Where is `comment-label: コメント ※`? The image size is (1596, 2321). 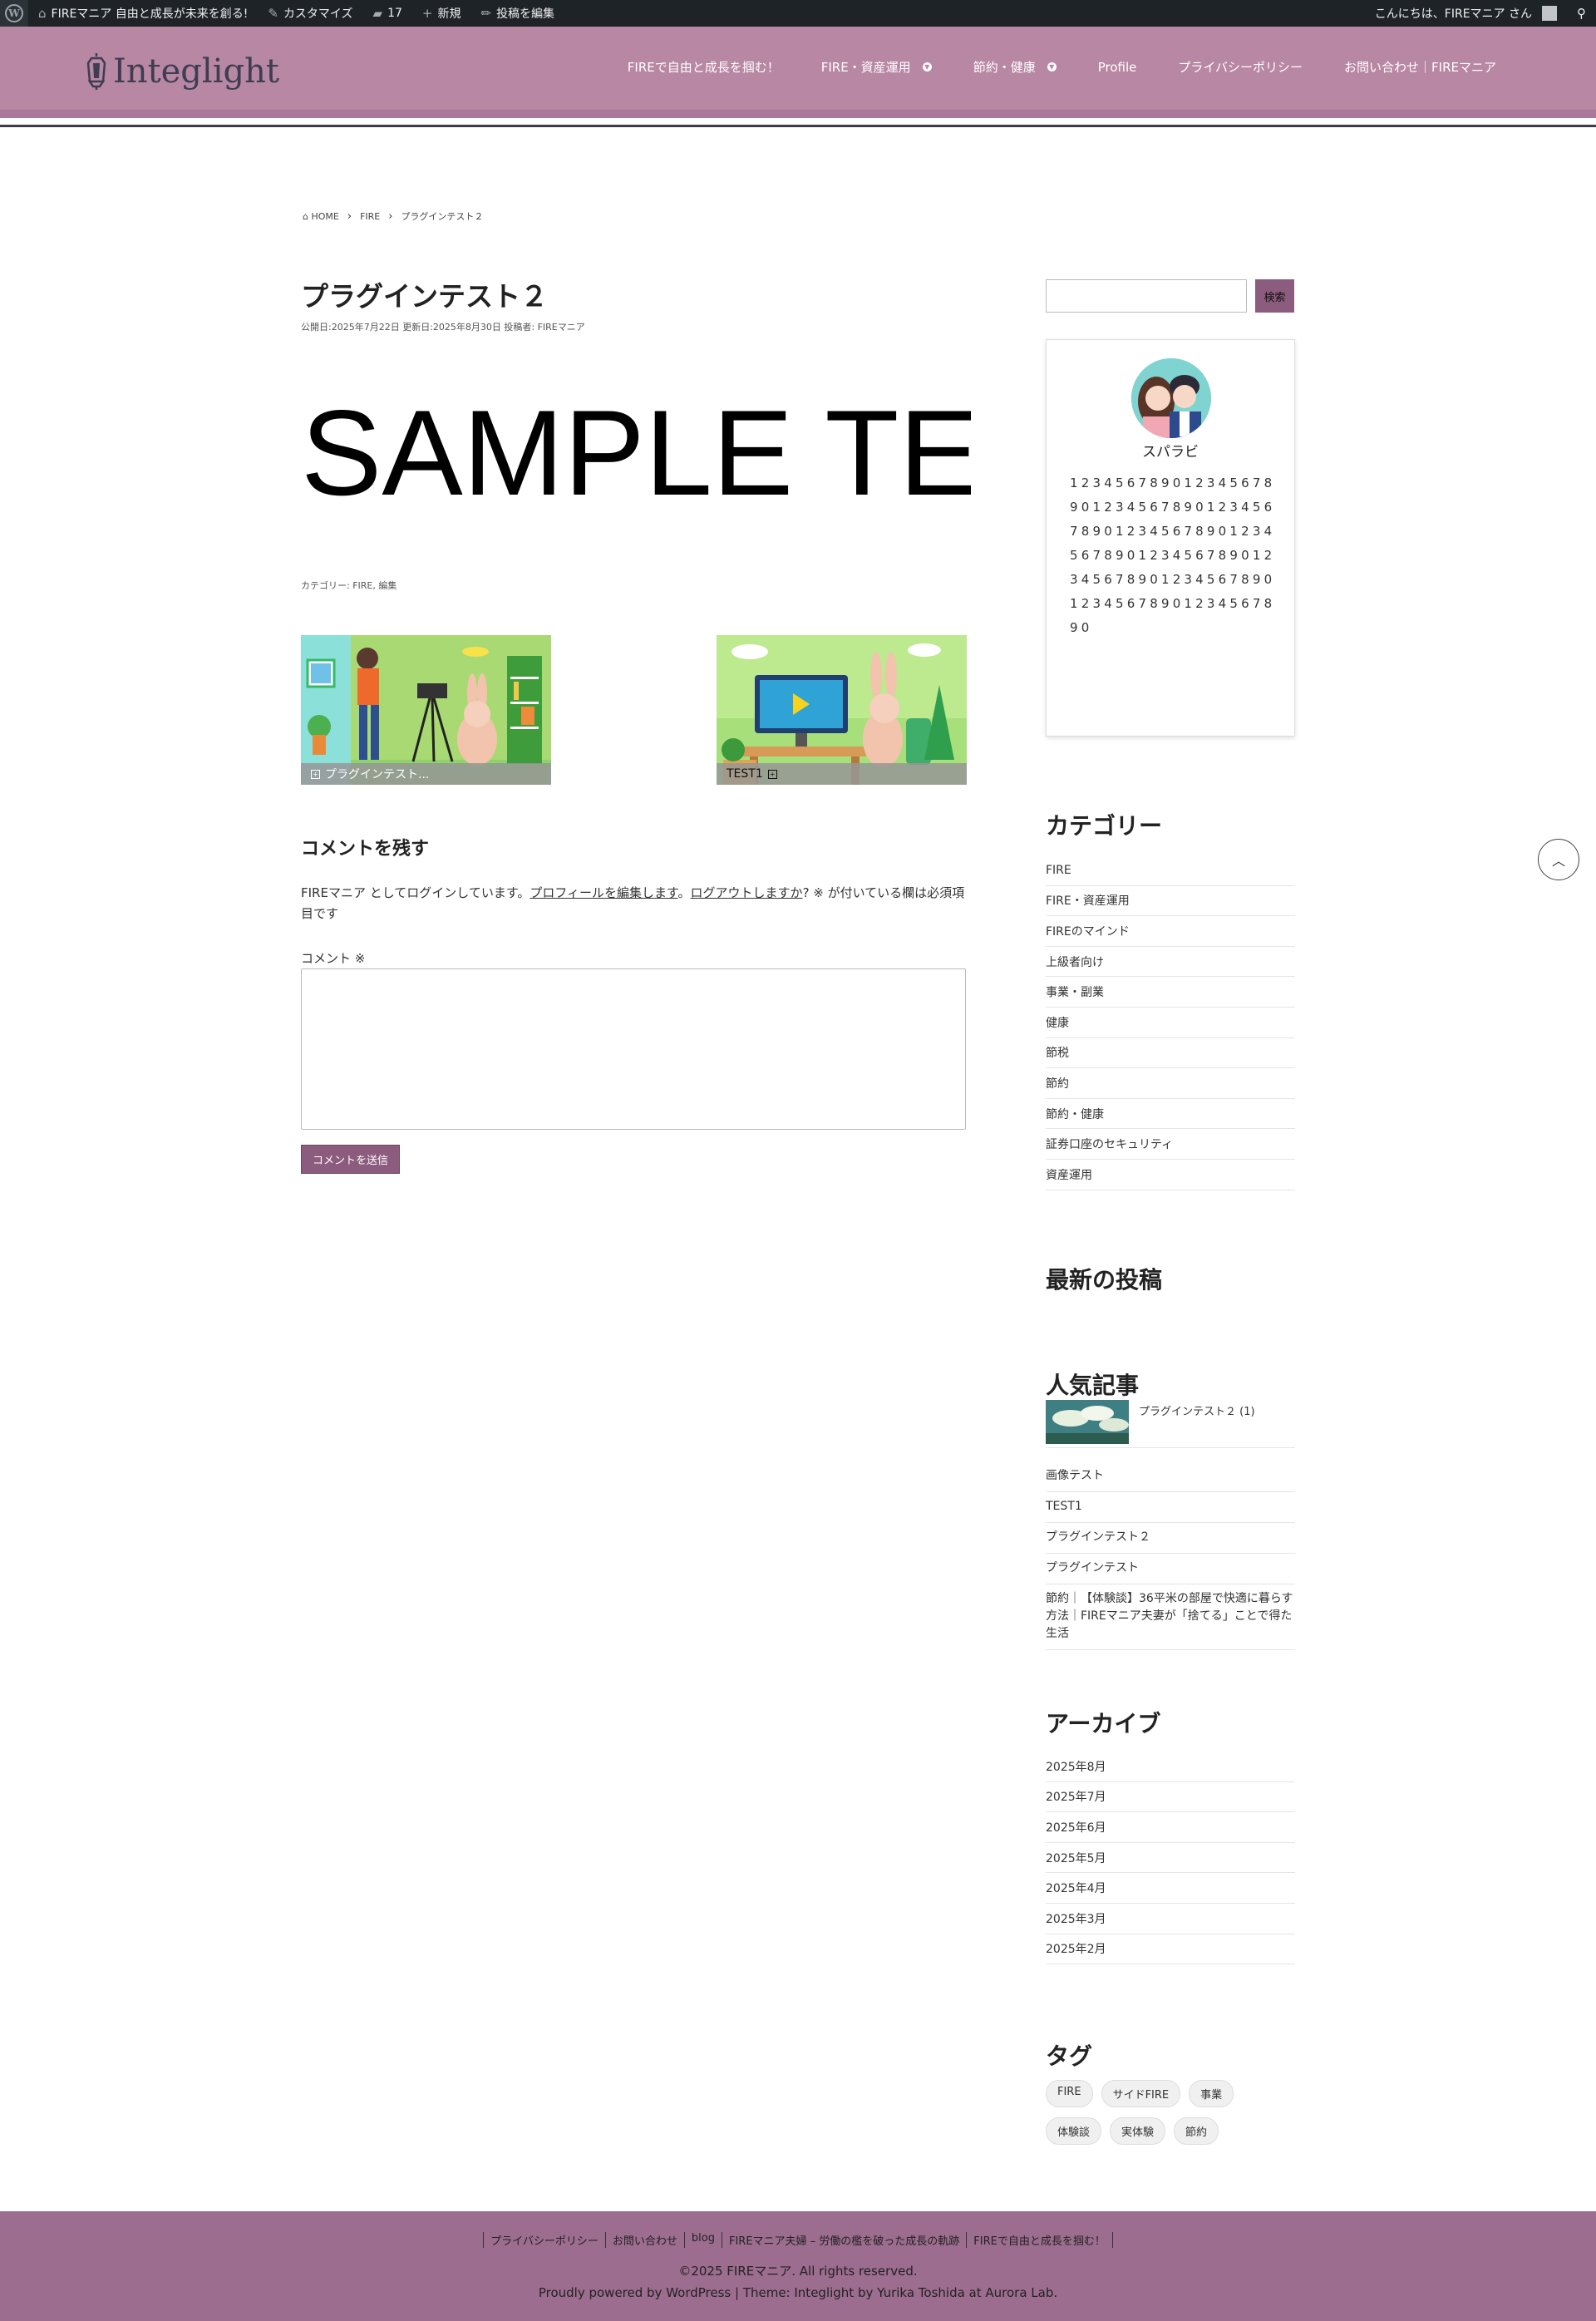 comment-label: コメント ※ is located at coordinates (333, 958).